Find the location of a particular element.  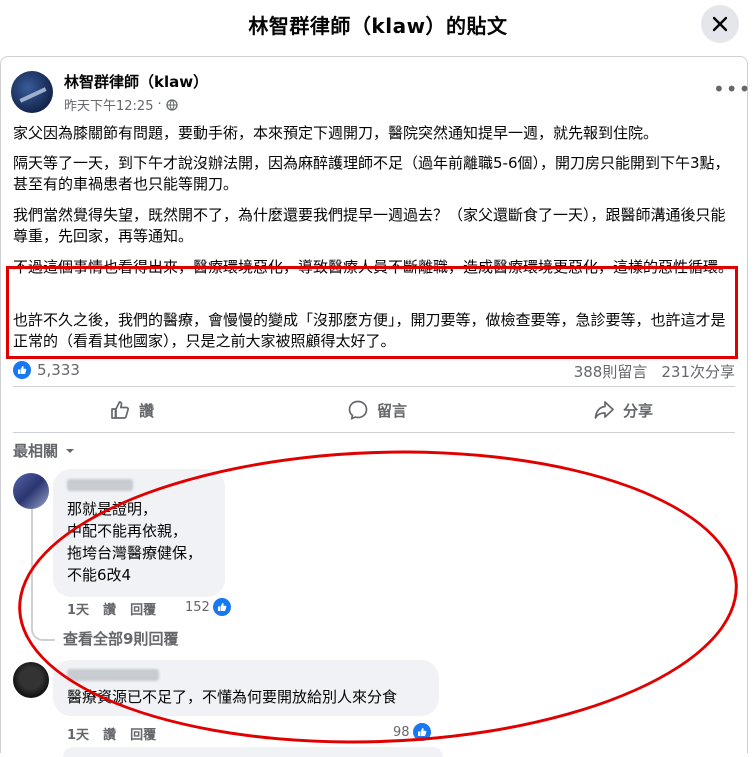

sort-label: 最相關 is located at coordinates (36, 451).